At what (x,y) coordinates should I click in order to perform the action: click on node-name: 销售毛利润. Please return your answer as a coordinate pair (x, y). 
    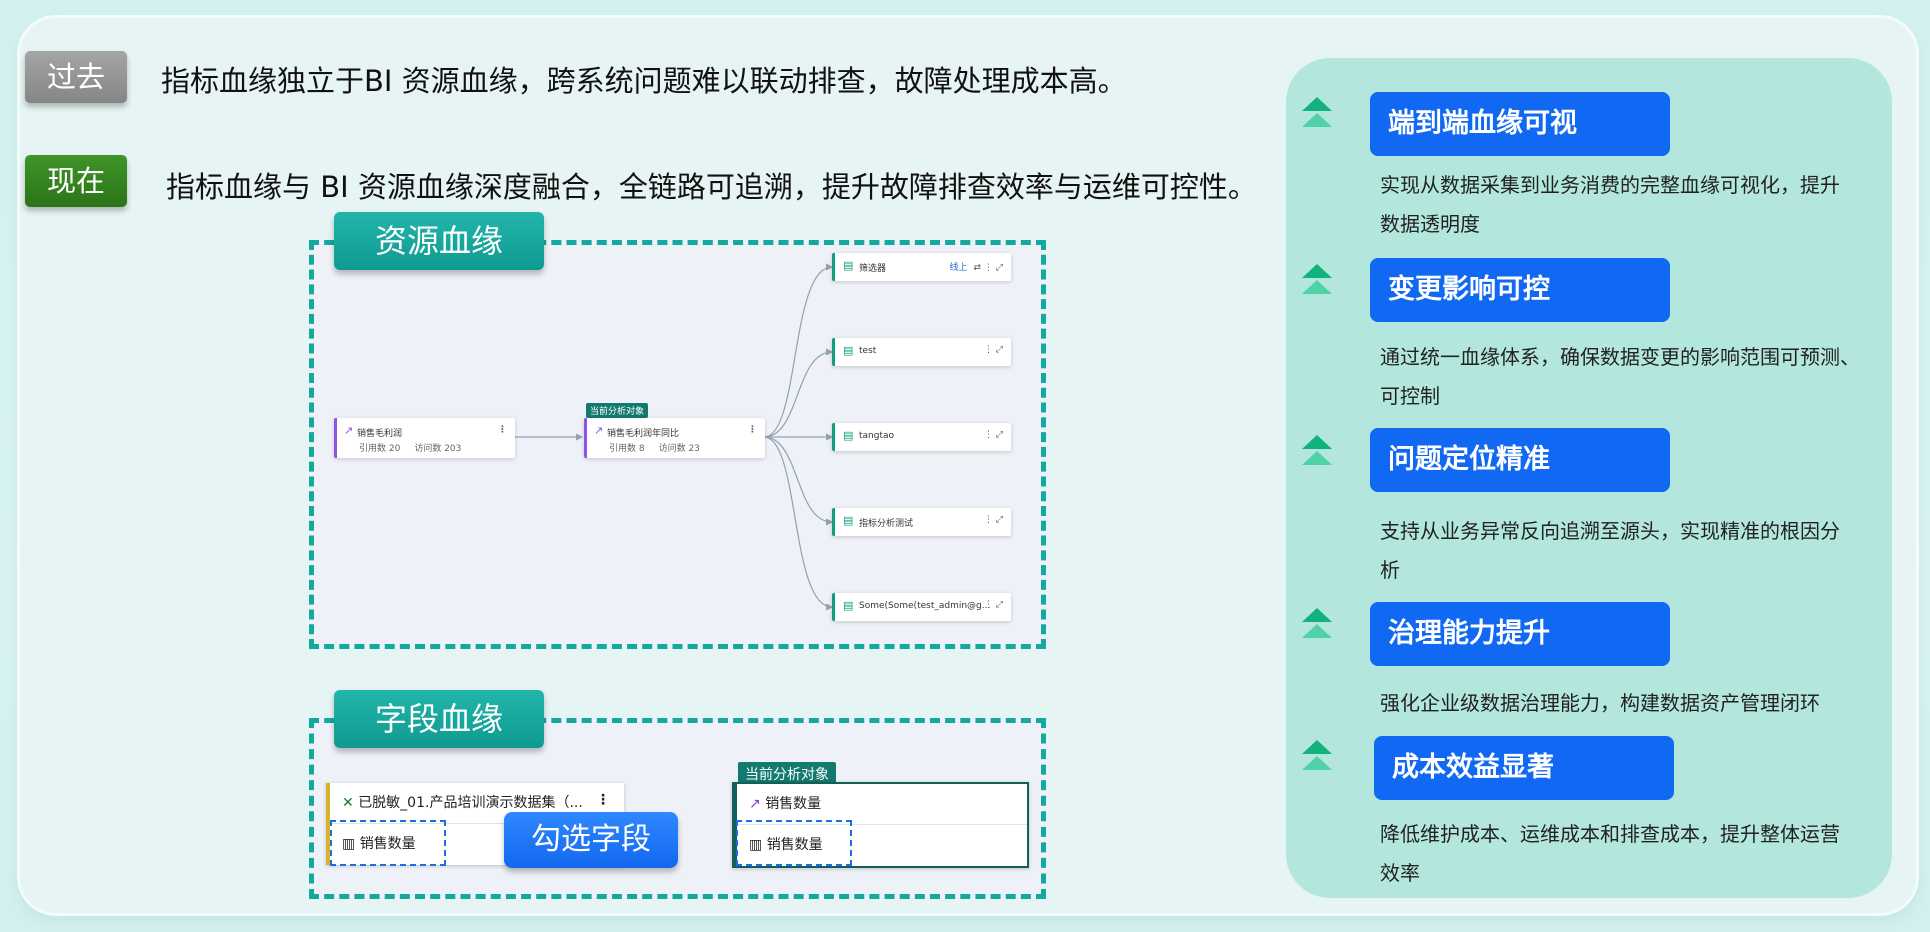
    Looking at the image, I should click on (380, 434).